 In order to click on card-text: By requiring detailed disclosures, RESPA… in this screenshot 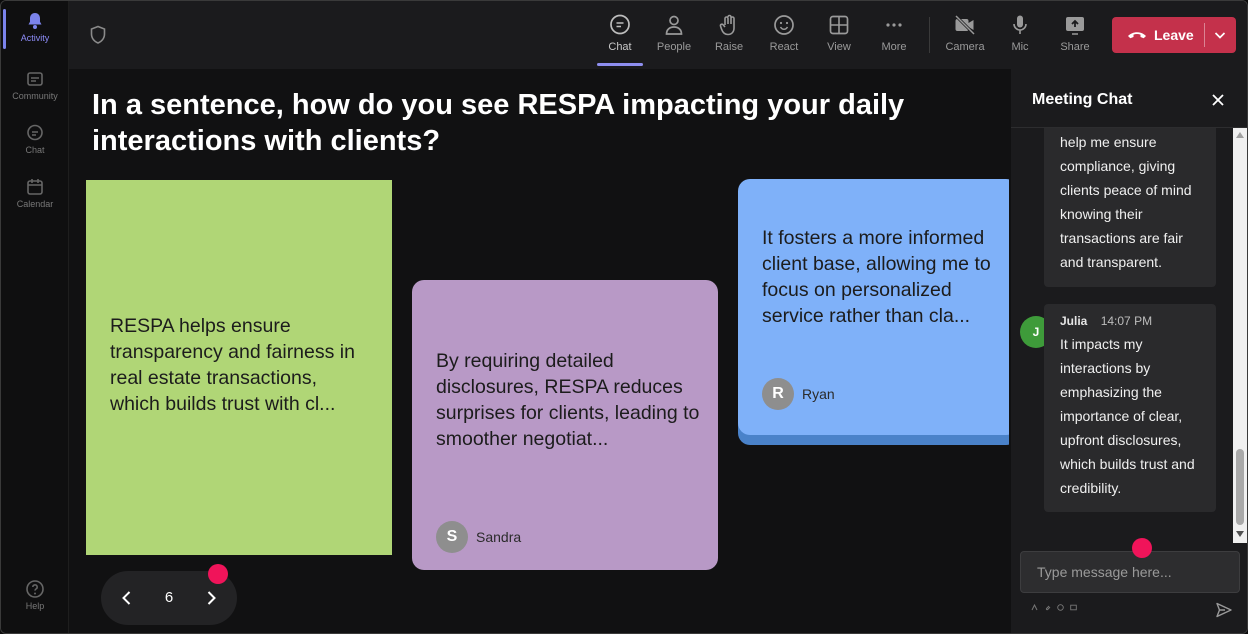, I will do `click(568, 400)`.